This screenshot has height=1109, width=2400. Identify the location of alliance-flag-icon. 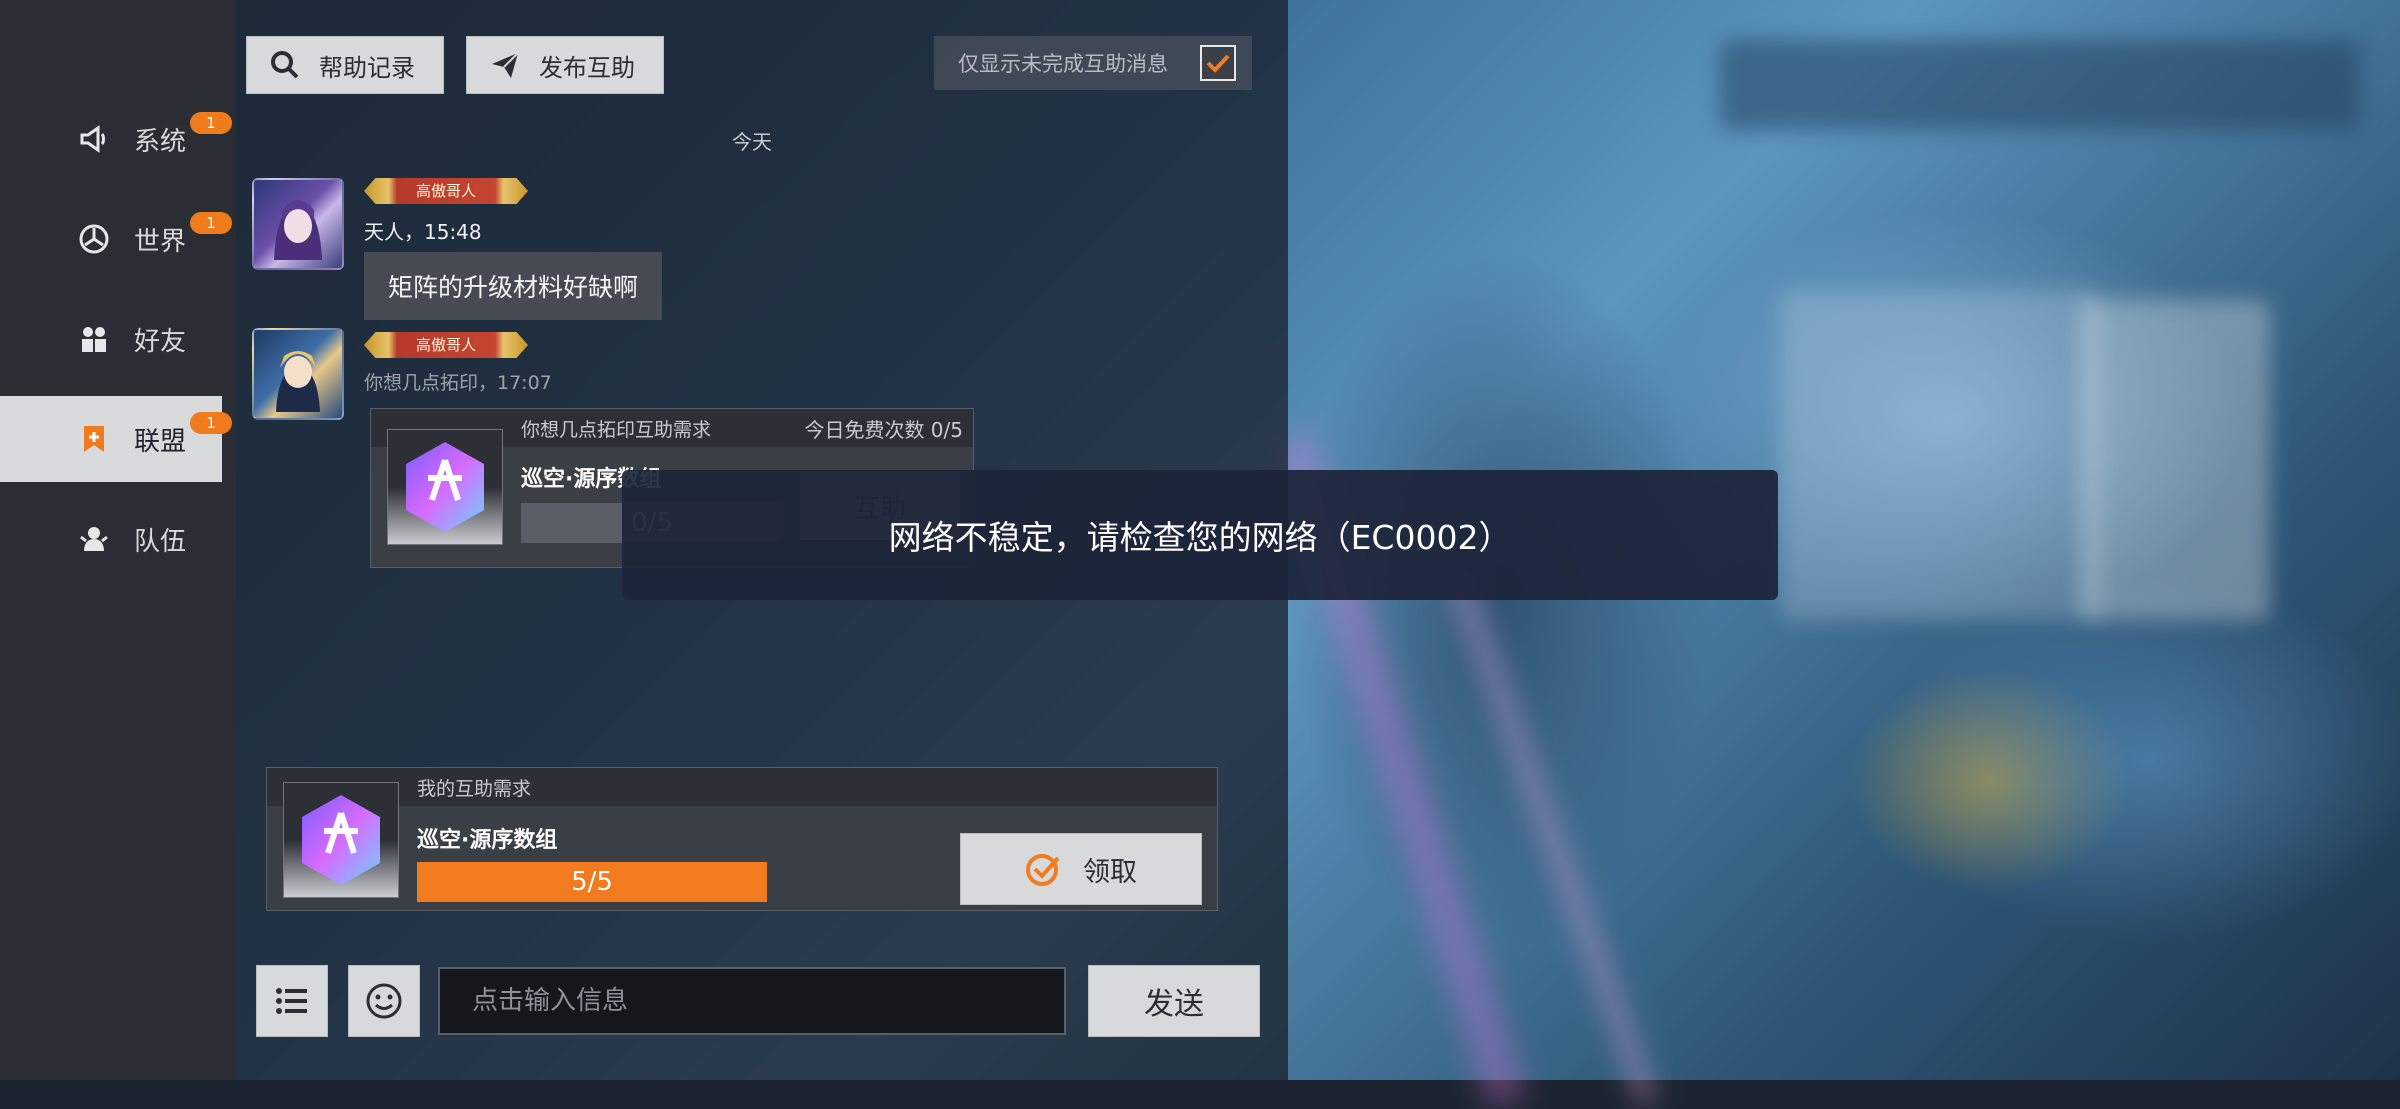
(94, 439).